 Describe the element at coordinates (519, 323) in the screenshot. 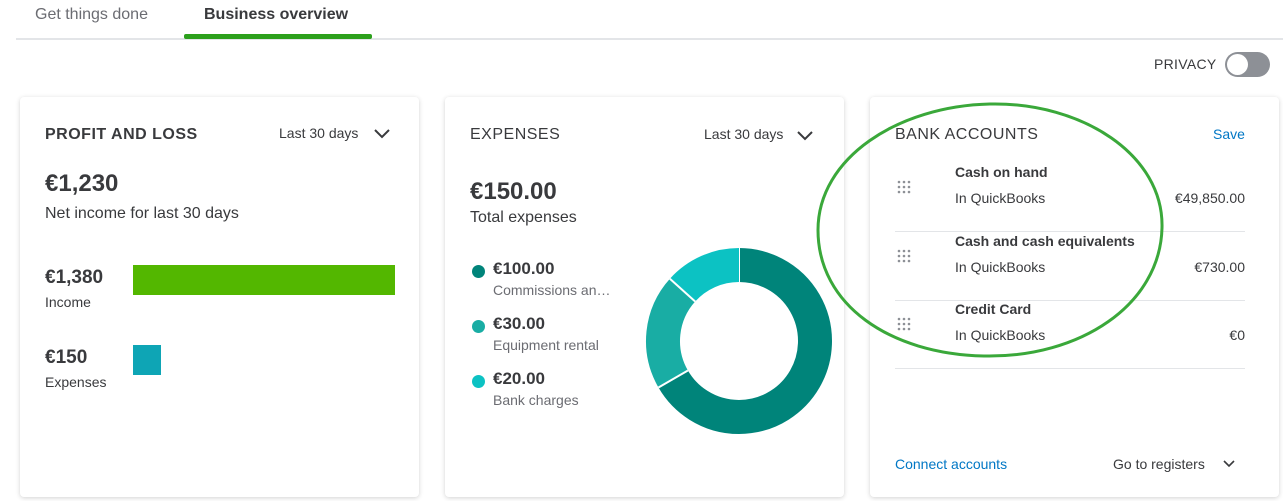

I see `legend-value: €30.00` at that location.